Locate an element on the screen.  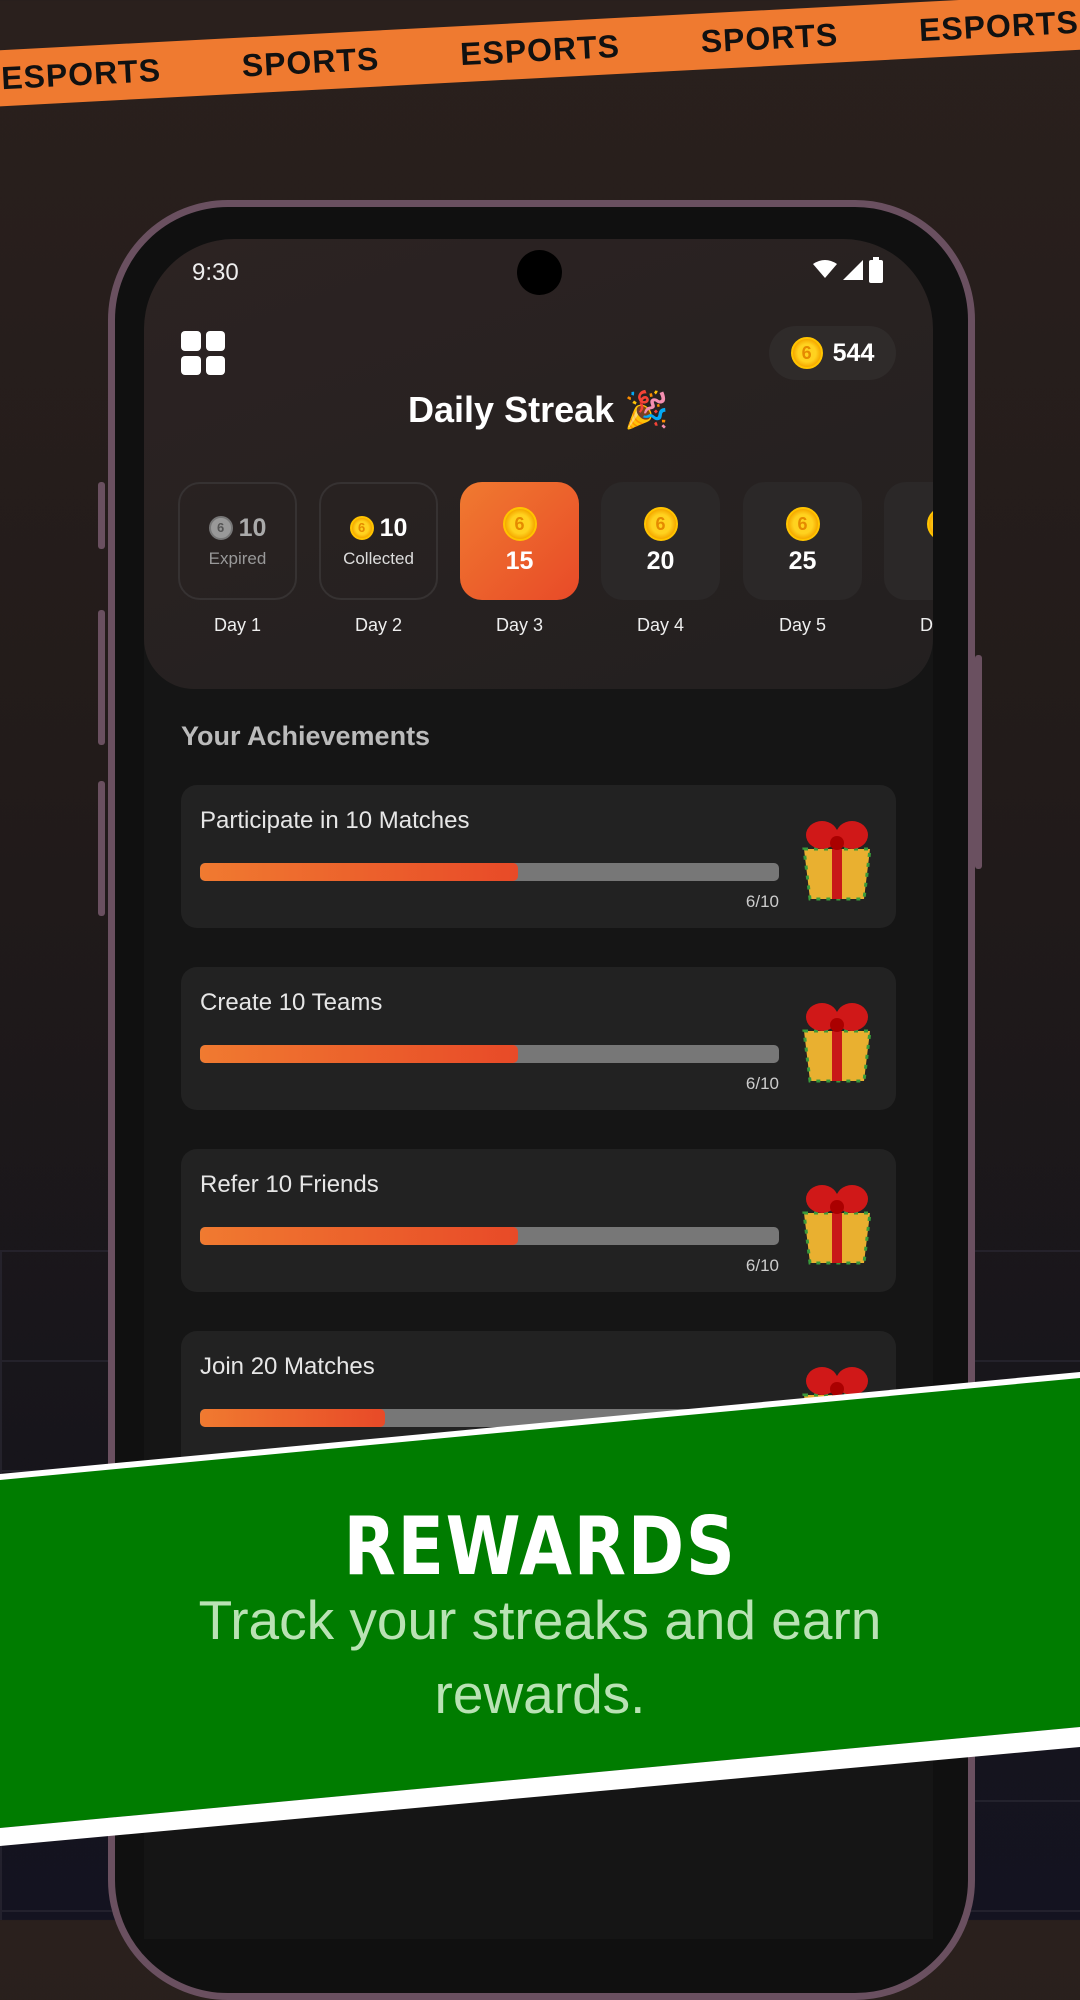
status-icons is located at coordinates (848, 270).